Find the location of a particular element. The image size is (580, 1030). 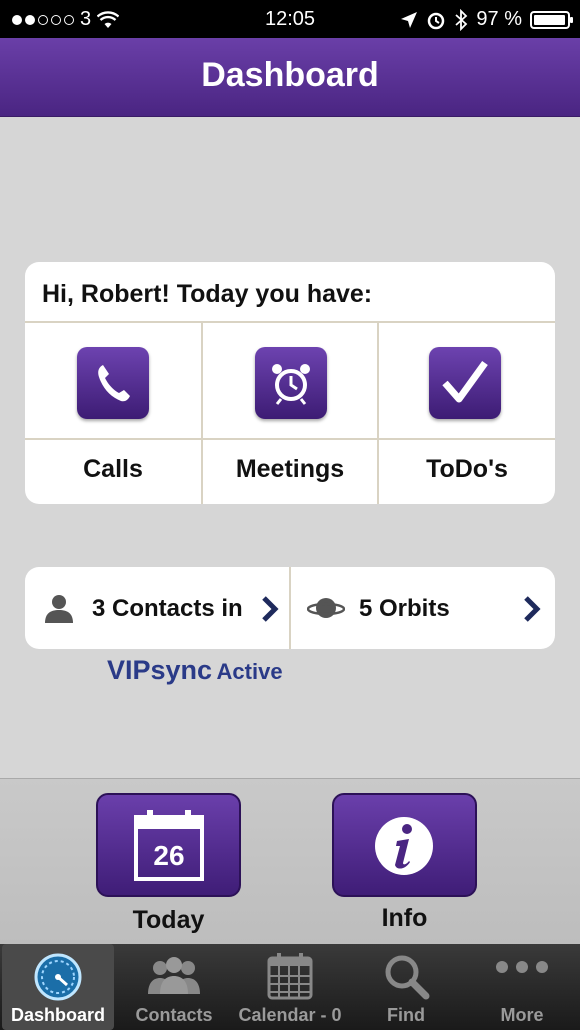

checkmark-icon is located at coordinates (465, 383).